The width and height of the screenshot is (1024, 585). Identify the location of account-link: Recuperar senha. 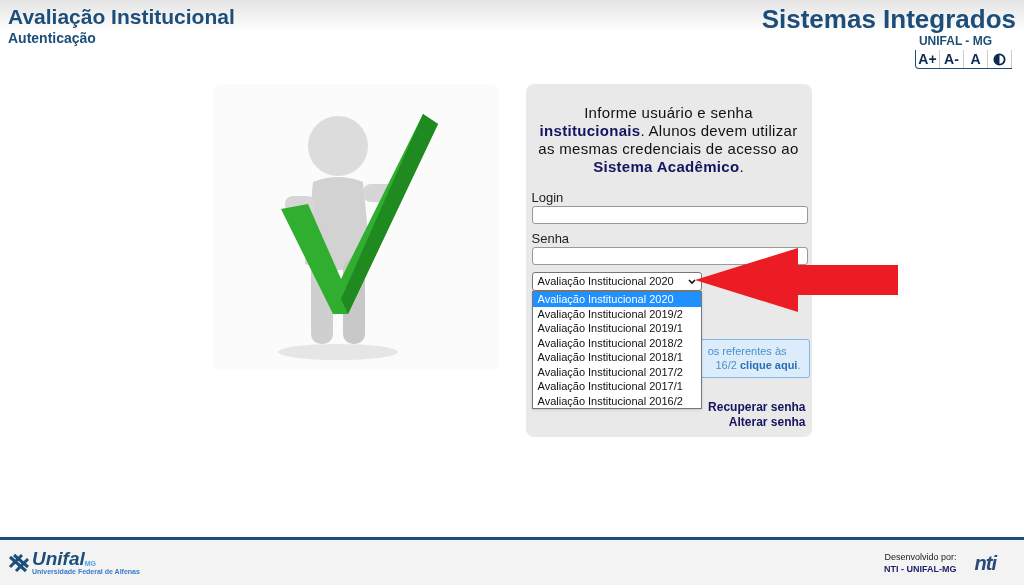
(757, 407).